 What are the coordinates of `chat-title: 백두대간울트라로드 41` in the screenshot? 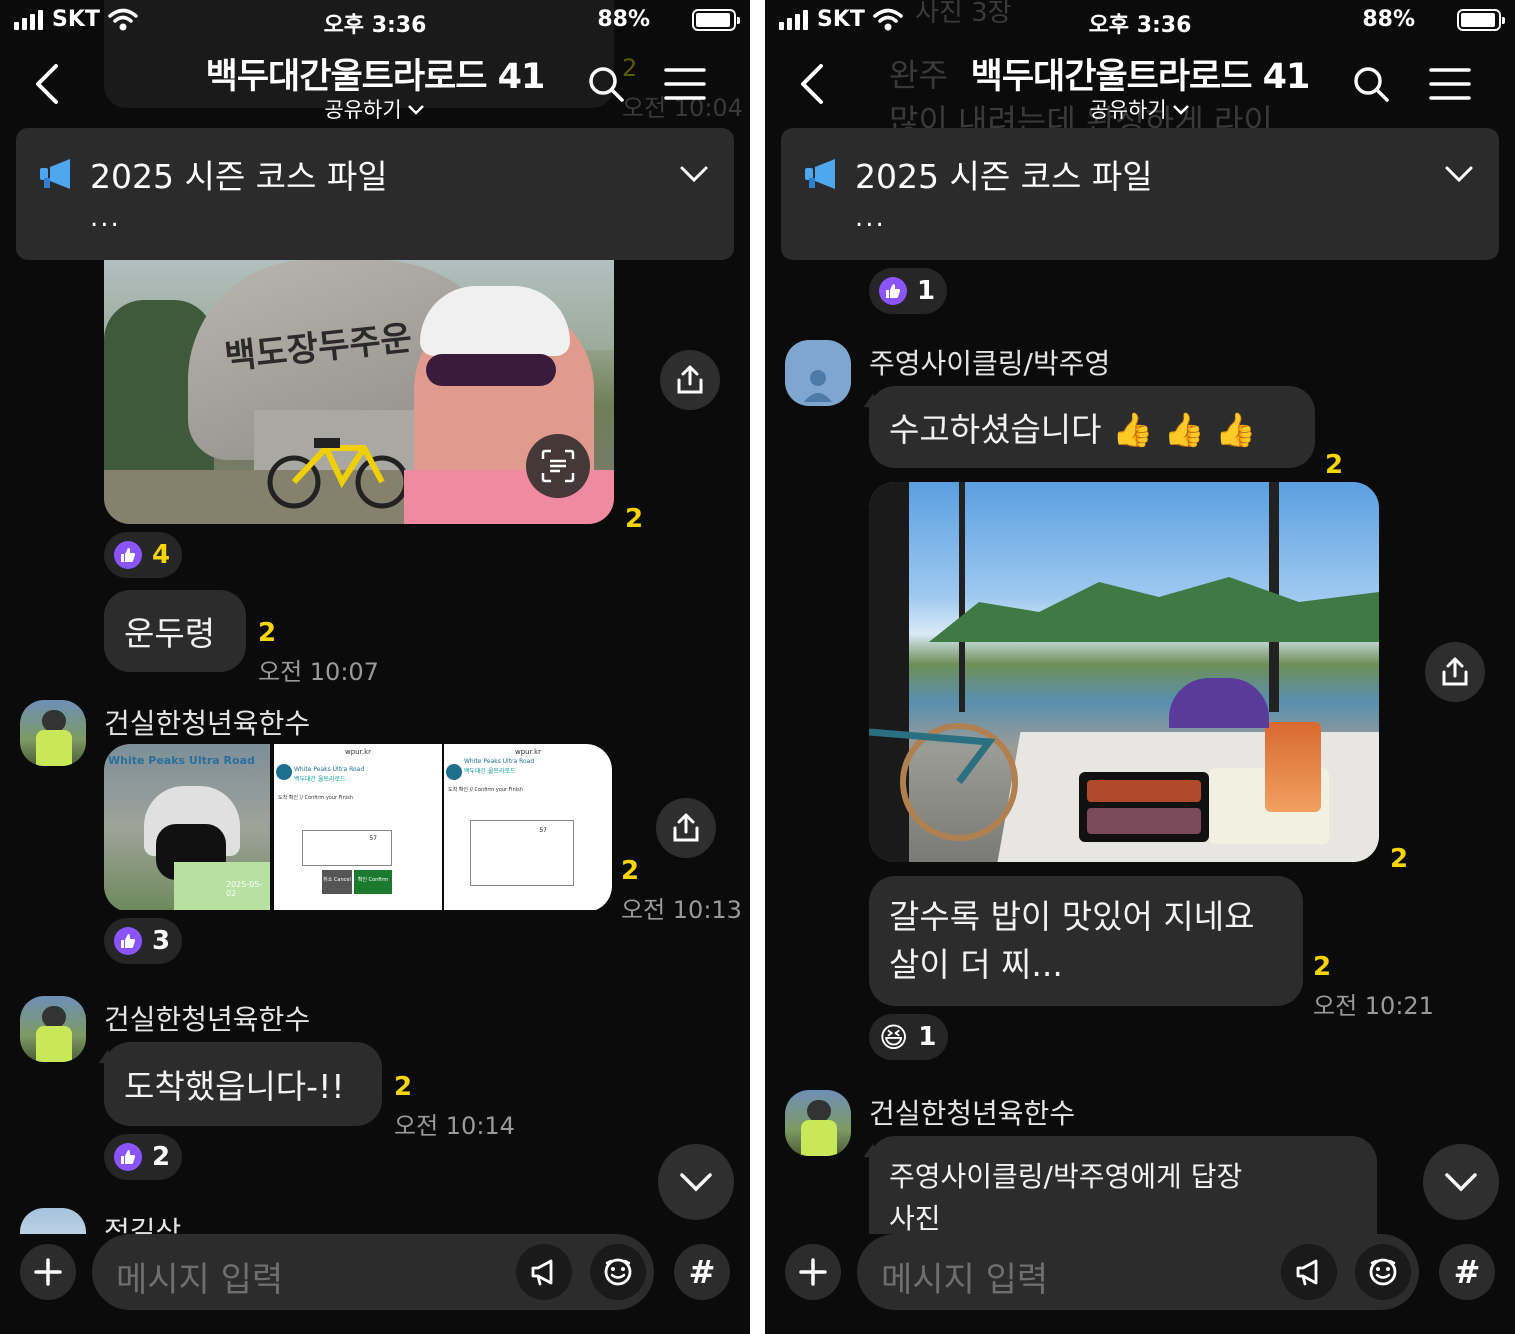 It's located at (375, 77).